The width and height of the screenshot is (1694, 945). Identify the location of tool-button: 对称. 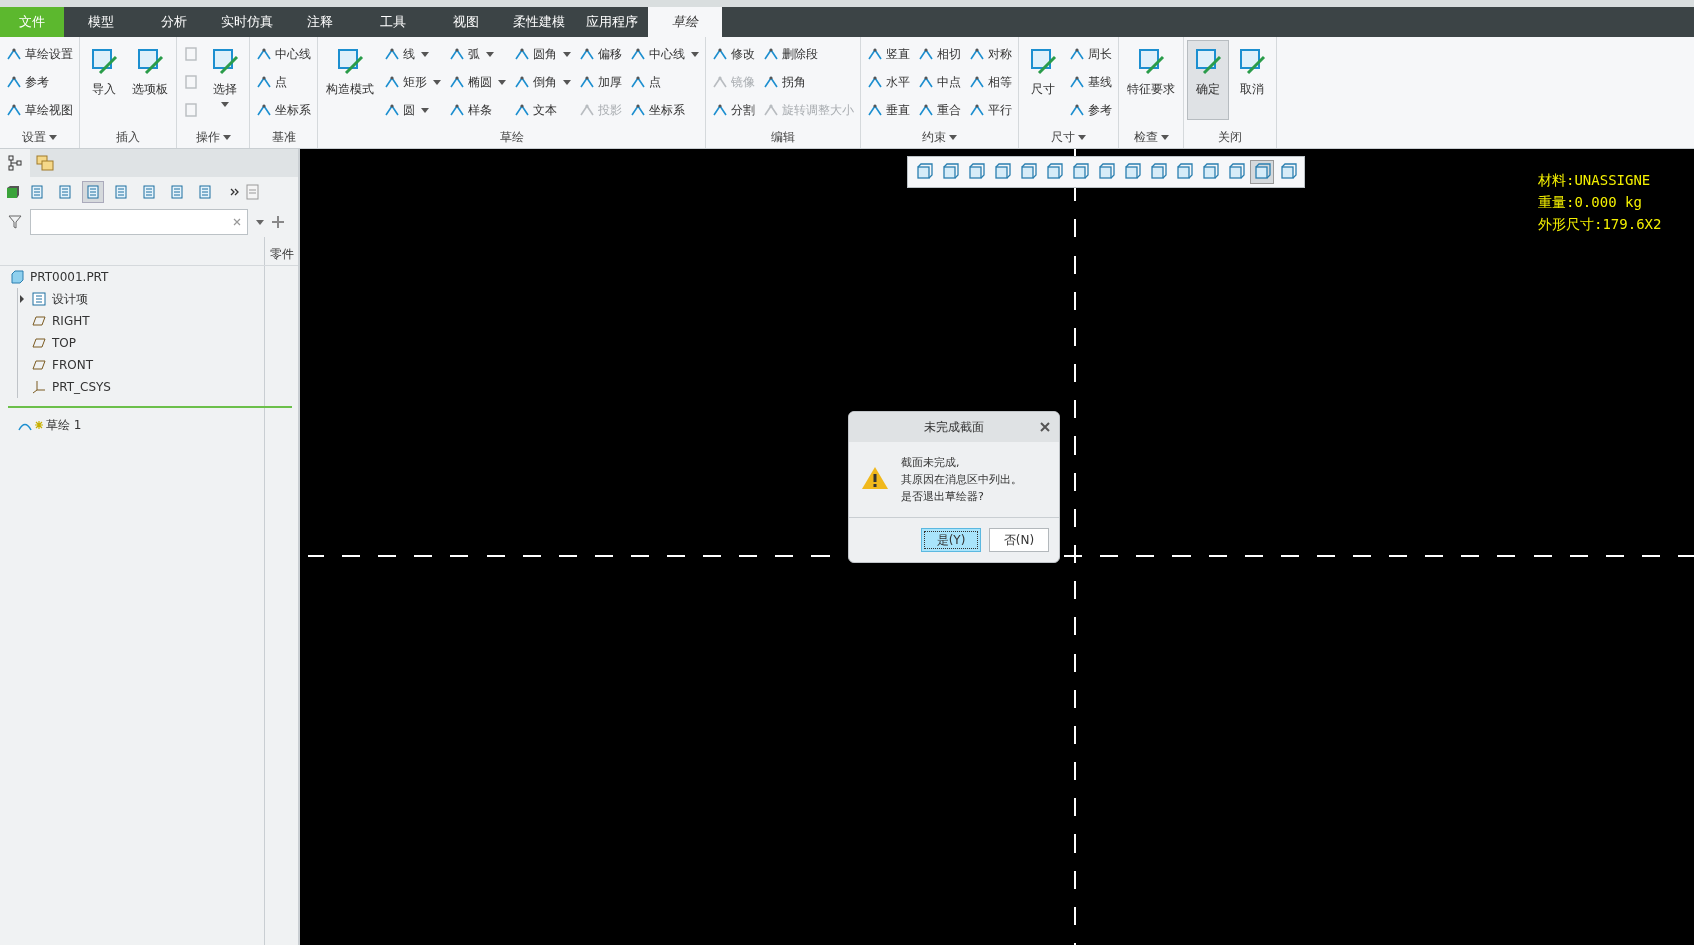
(990, 54).